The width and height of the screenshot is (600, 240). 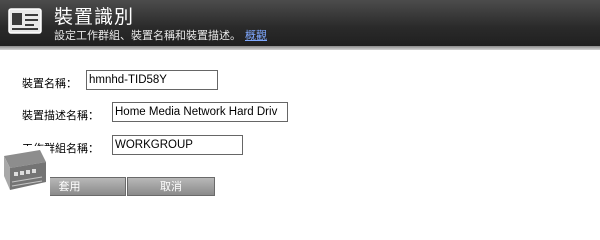 I want to click on page-subtitle: 設定工作群組、裝置名稱和裝置描述。 概觀, so click(x=160, y=35).